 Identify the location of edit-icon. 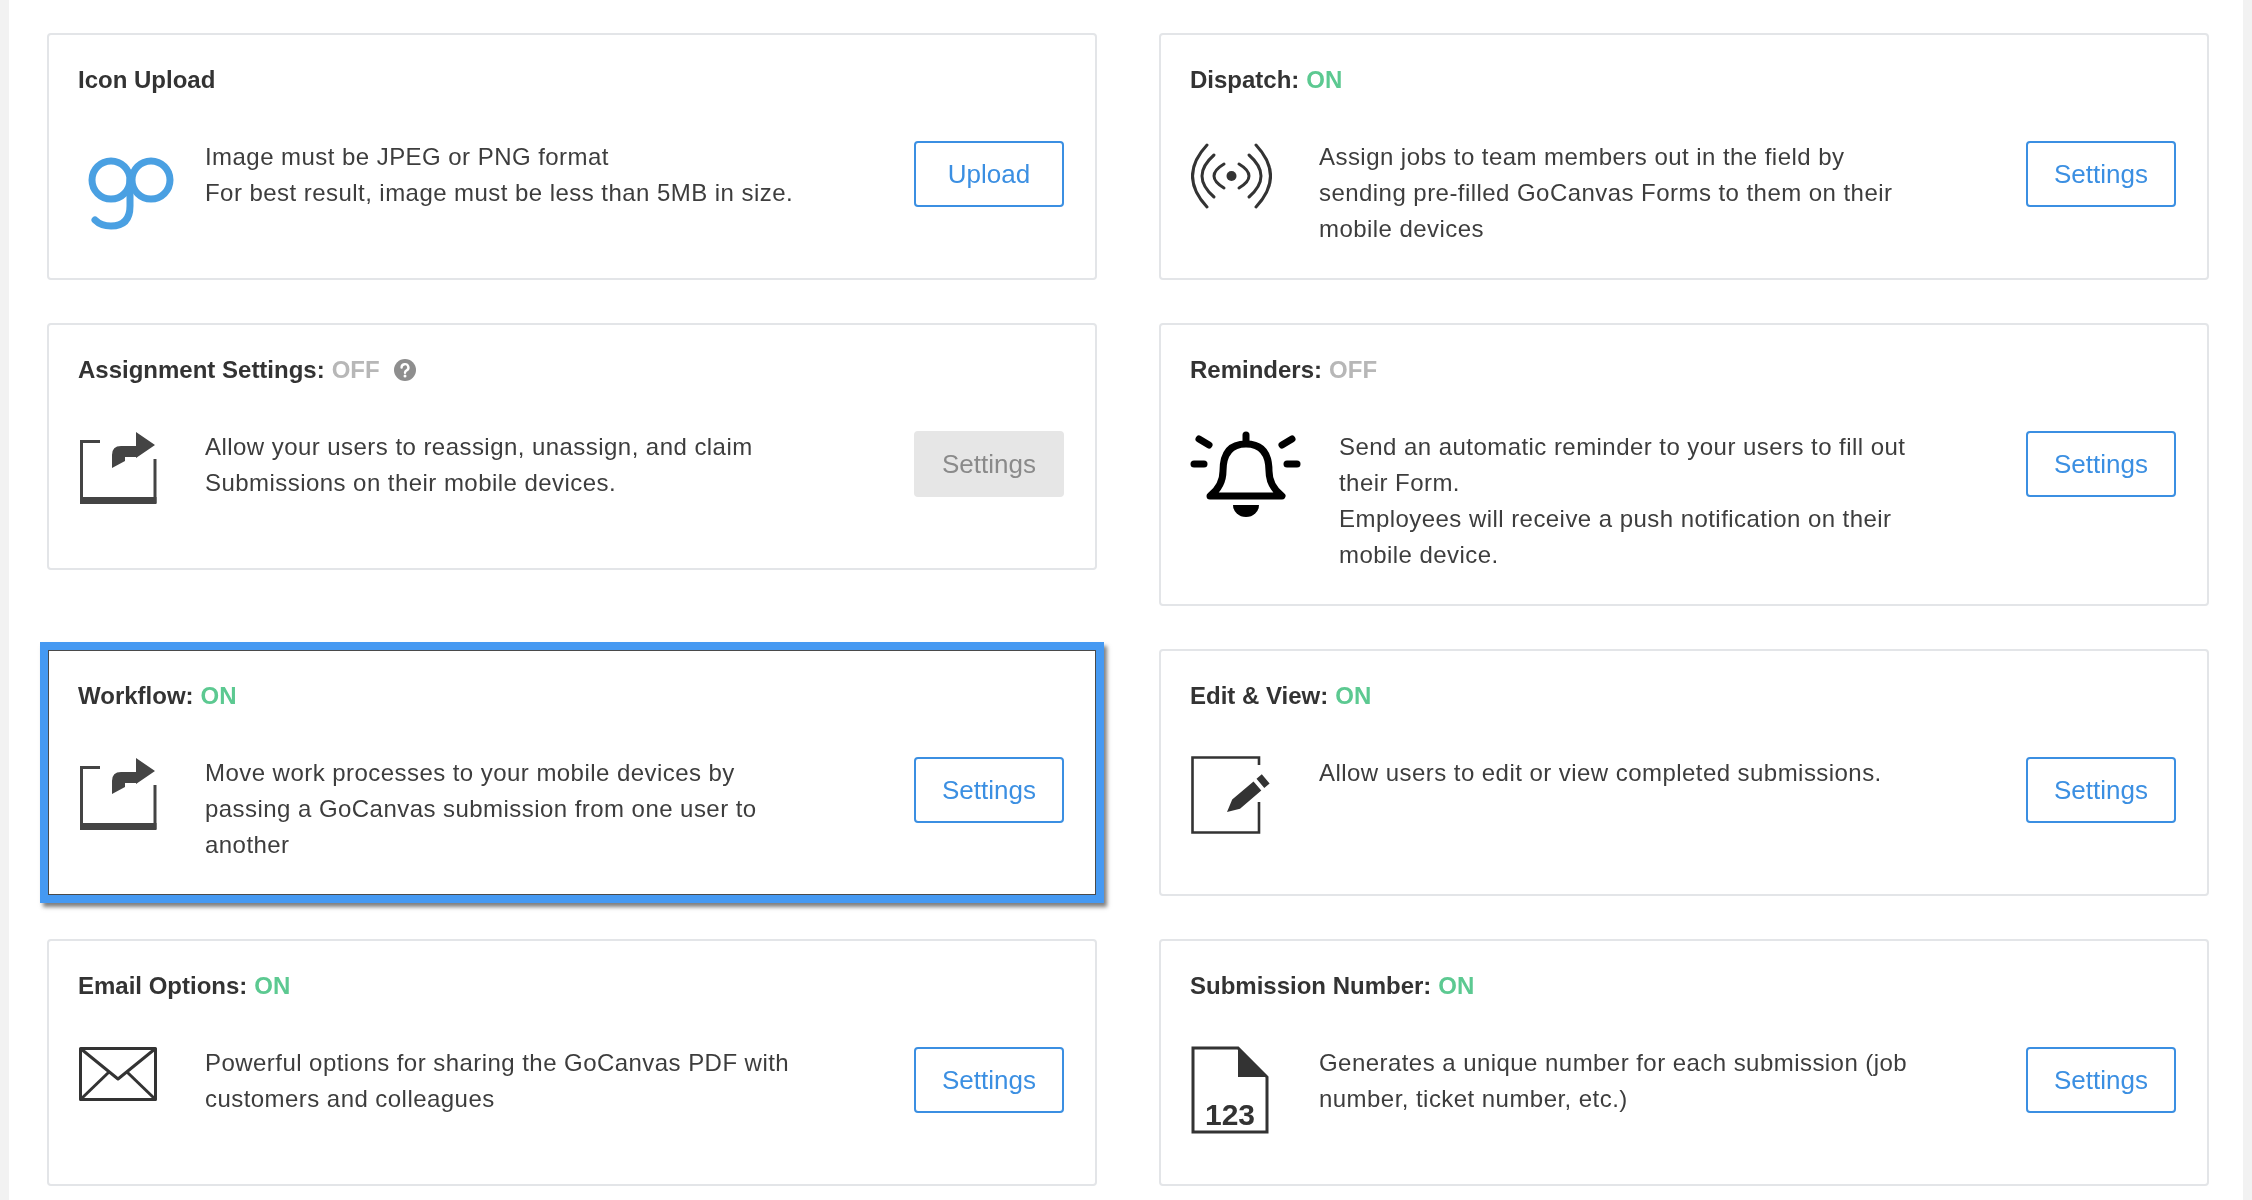
(1231, 795).